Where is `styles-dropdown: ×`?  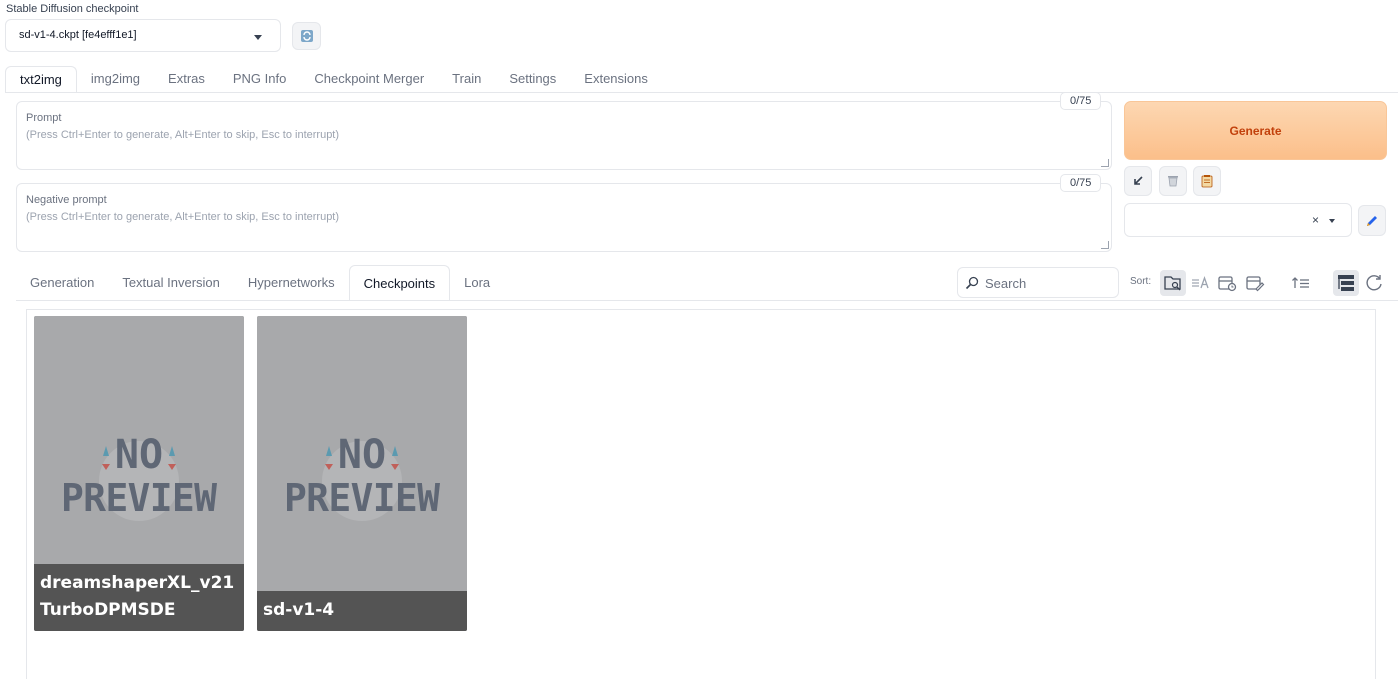
styles-dropdown: × is located at coordinates (1238, 220).